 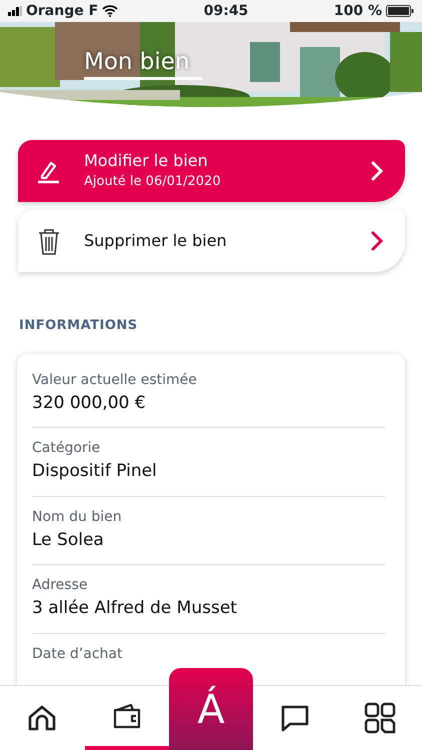 What do you see at coordinates (95, 471) in the screenshot?
I see `field-value: Dispositif Pinel` at bounding box center [95, 471].